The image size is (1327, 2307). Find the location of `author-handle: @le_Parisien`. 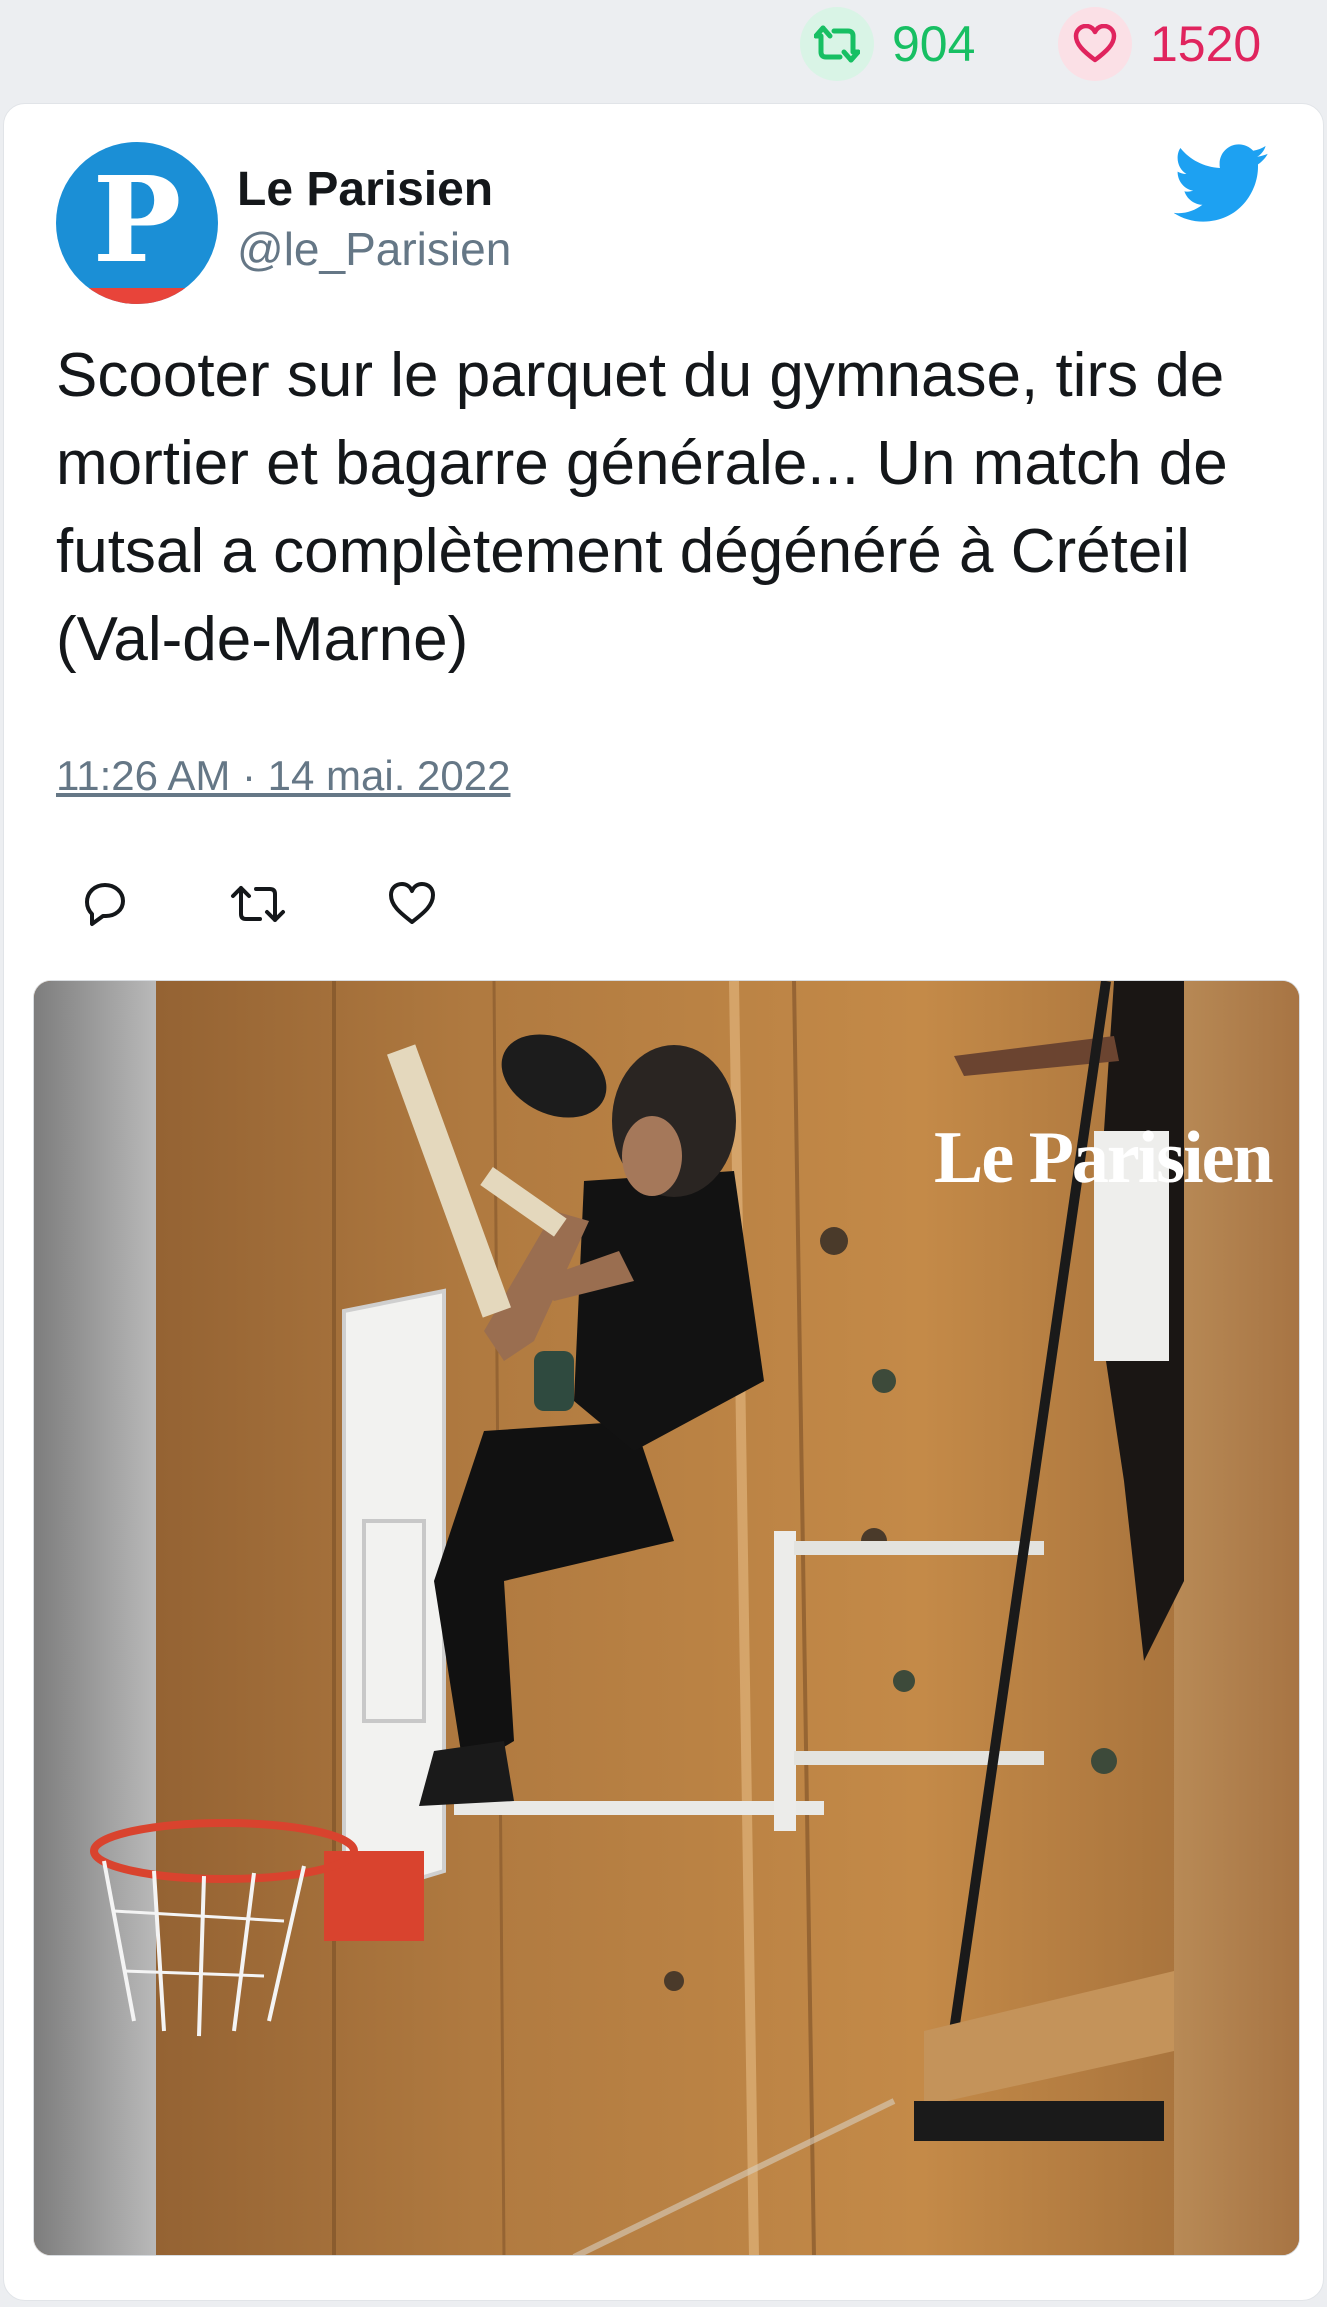

author-handle: @le_Parisien is located at coordinates (374, 249).